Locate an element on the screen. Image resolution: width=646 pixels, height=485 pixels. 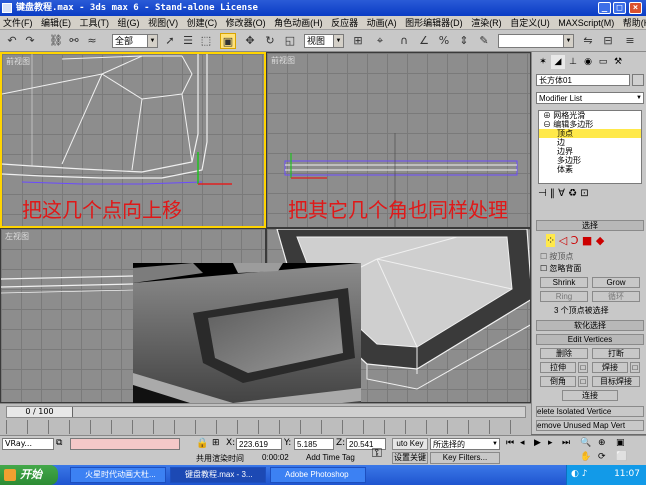
stack-item-edit-poly: ⊖ 编辑多边形 is located at coordinates (590, 124).